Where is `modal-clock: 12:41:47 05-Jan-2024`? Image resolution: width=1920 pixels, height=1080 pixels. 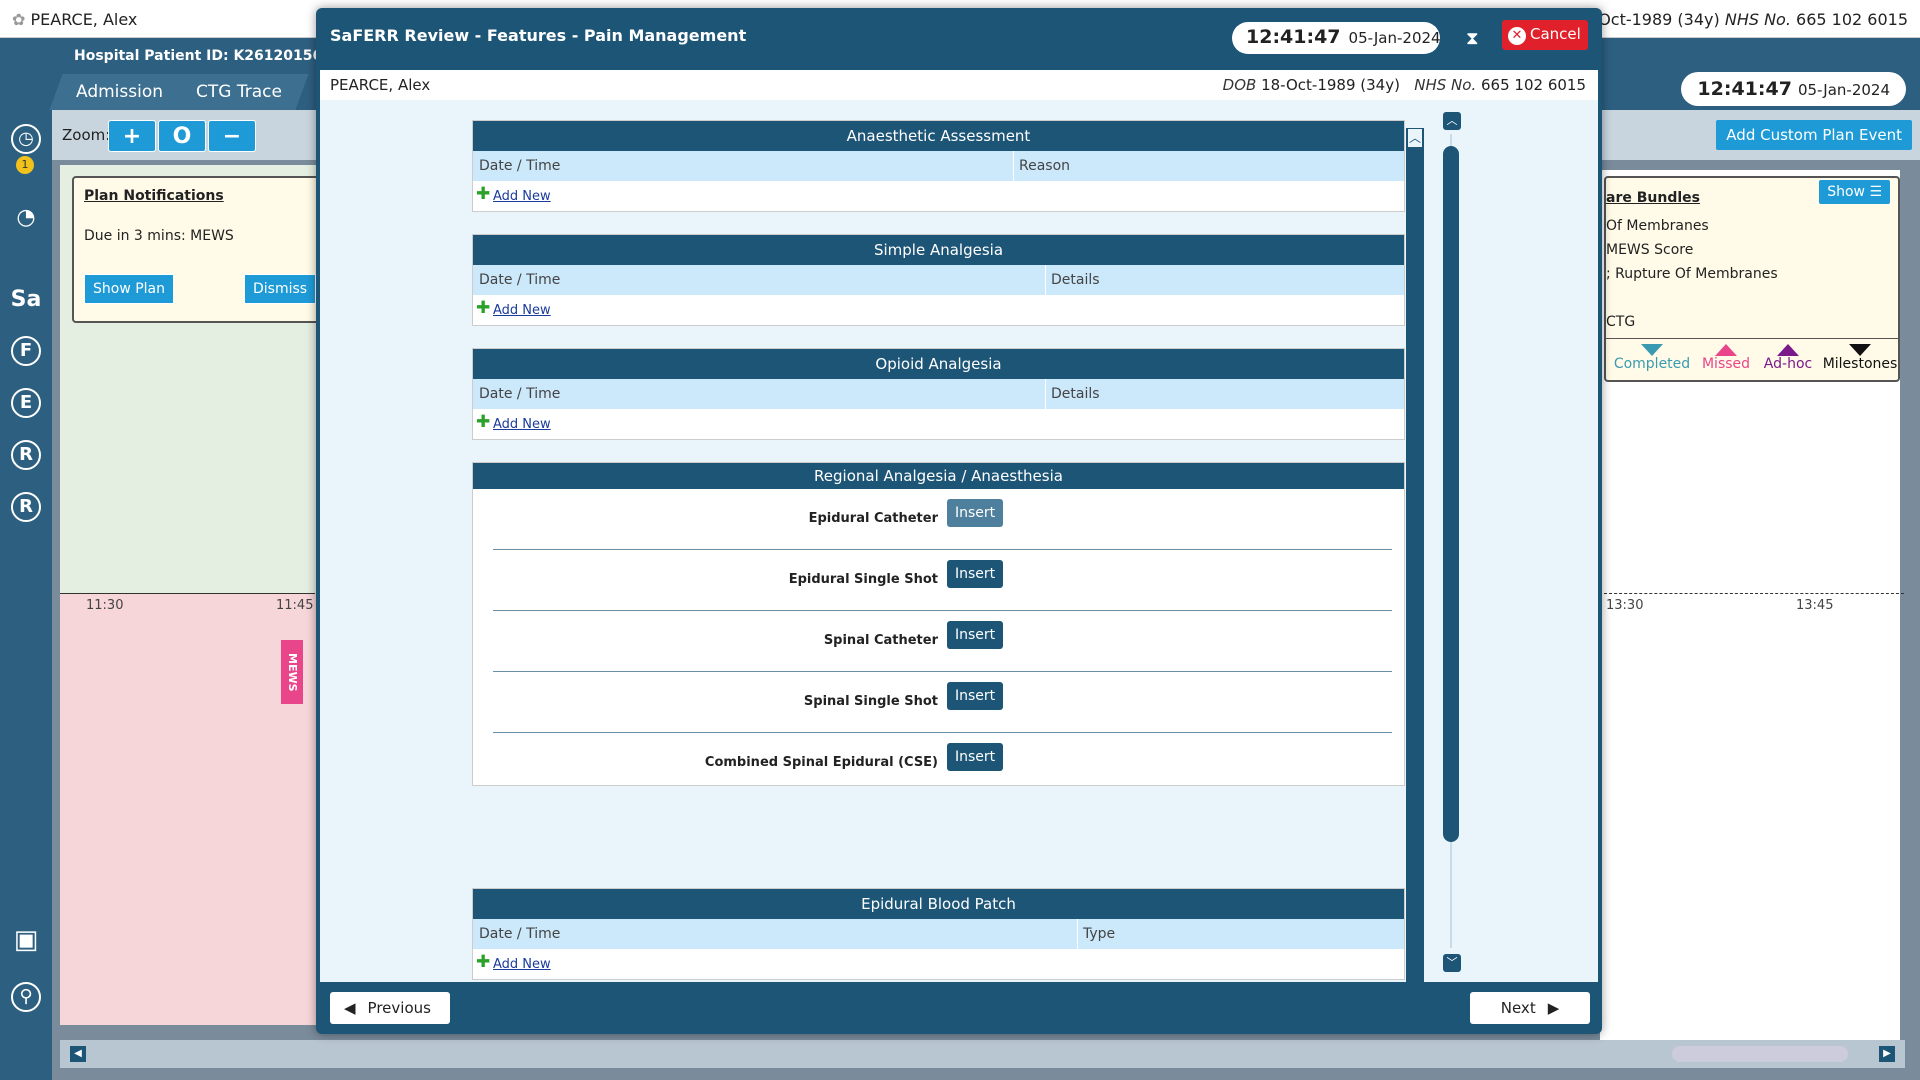 modal-clock: 12:41:47 05-Jan-2024 is located at coordinates (1336, 38).